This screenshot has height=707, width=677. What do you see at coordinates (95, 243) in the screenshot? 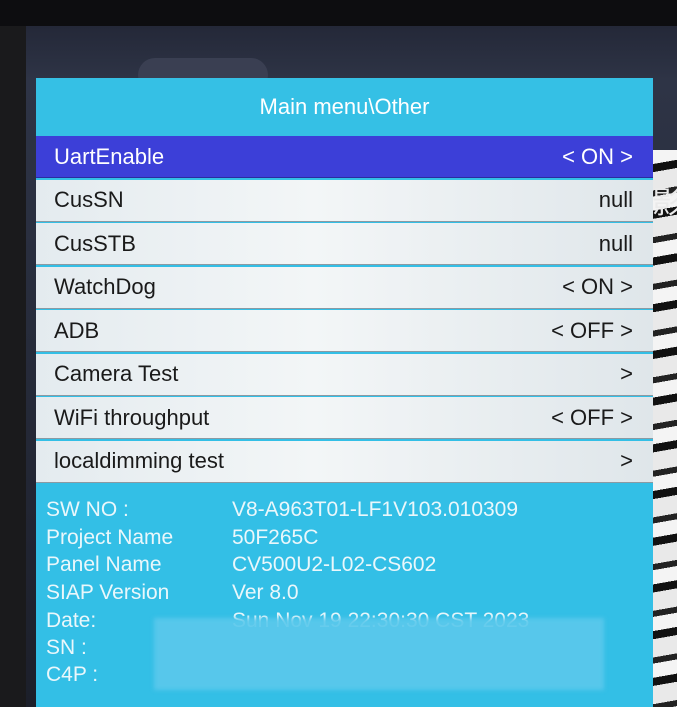
I see `menu-item-label: CusSTB` at bounding box center [95, 243].